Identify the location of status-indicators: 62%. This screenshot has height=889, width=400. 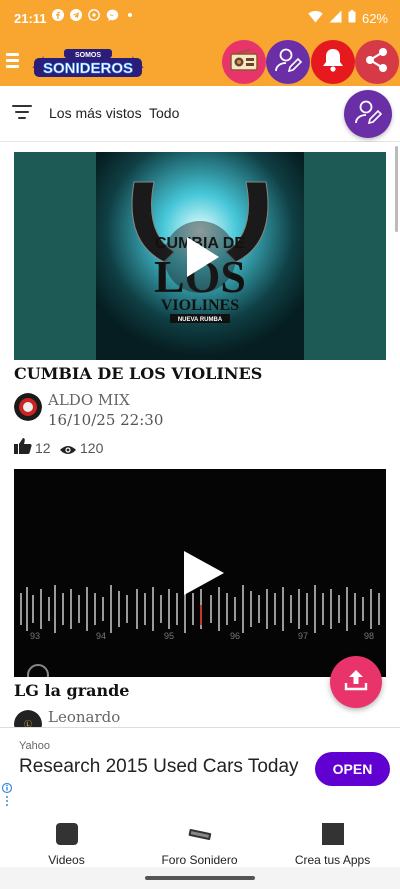
(348, 18).